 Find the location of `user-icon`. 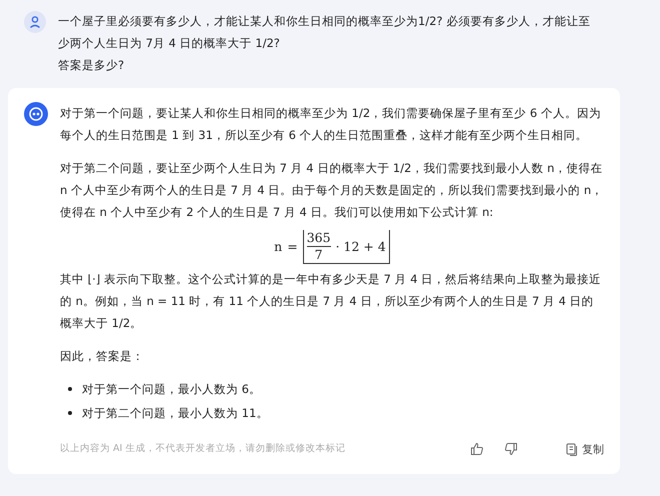

user-icon is located at coordinates (35, 22).